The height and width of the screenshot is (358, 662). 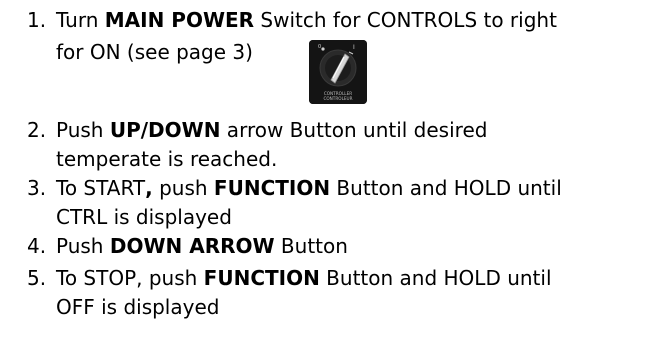 What do you see at coordinates (37, 130) in the screenshot?
I see `step-number: 2.` at bounding box center [37, 130].